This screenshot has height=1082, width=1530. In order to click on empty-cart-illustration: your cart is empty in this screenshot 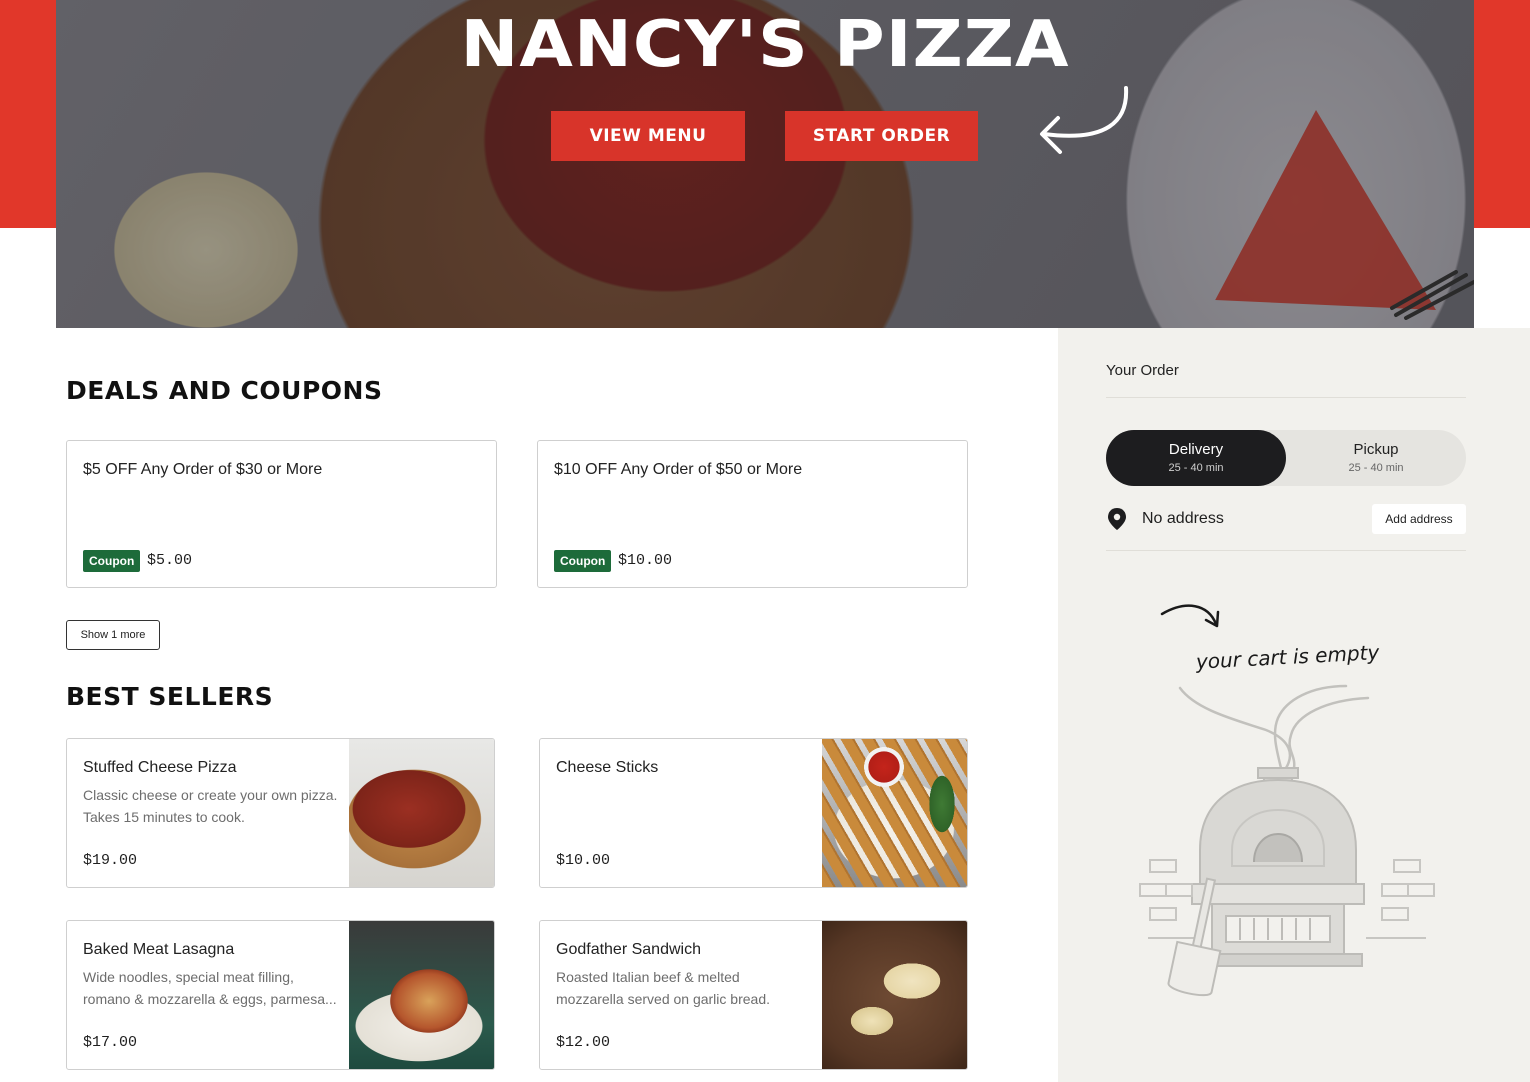, I will do `click(1287, 800)`.